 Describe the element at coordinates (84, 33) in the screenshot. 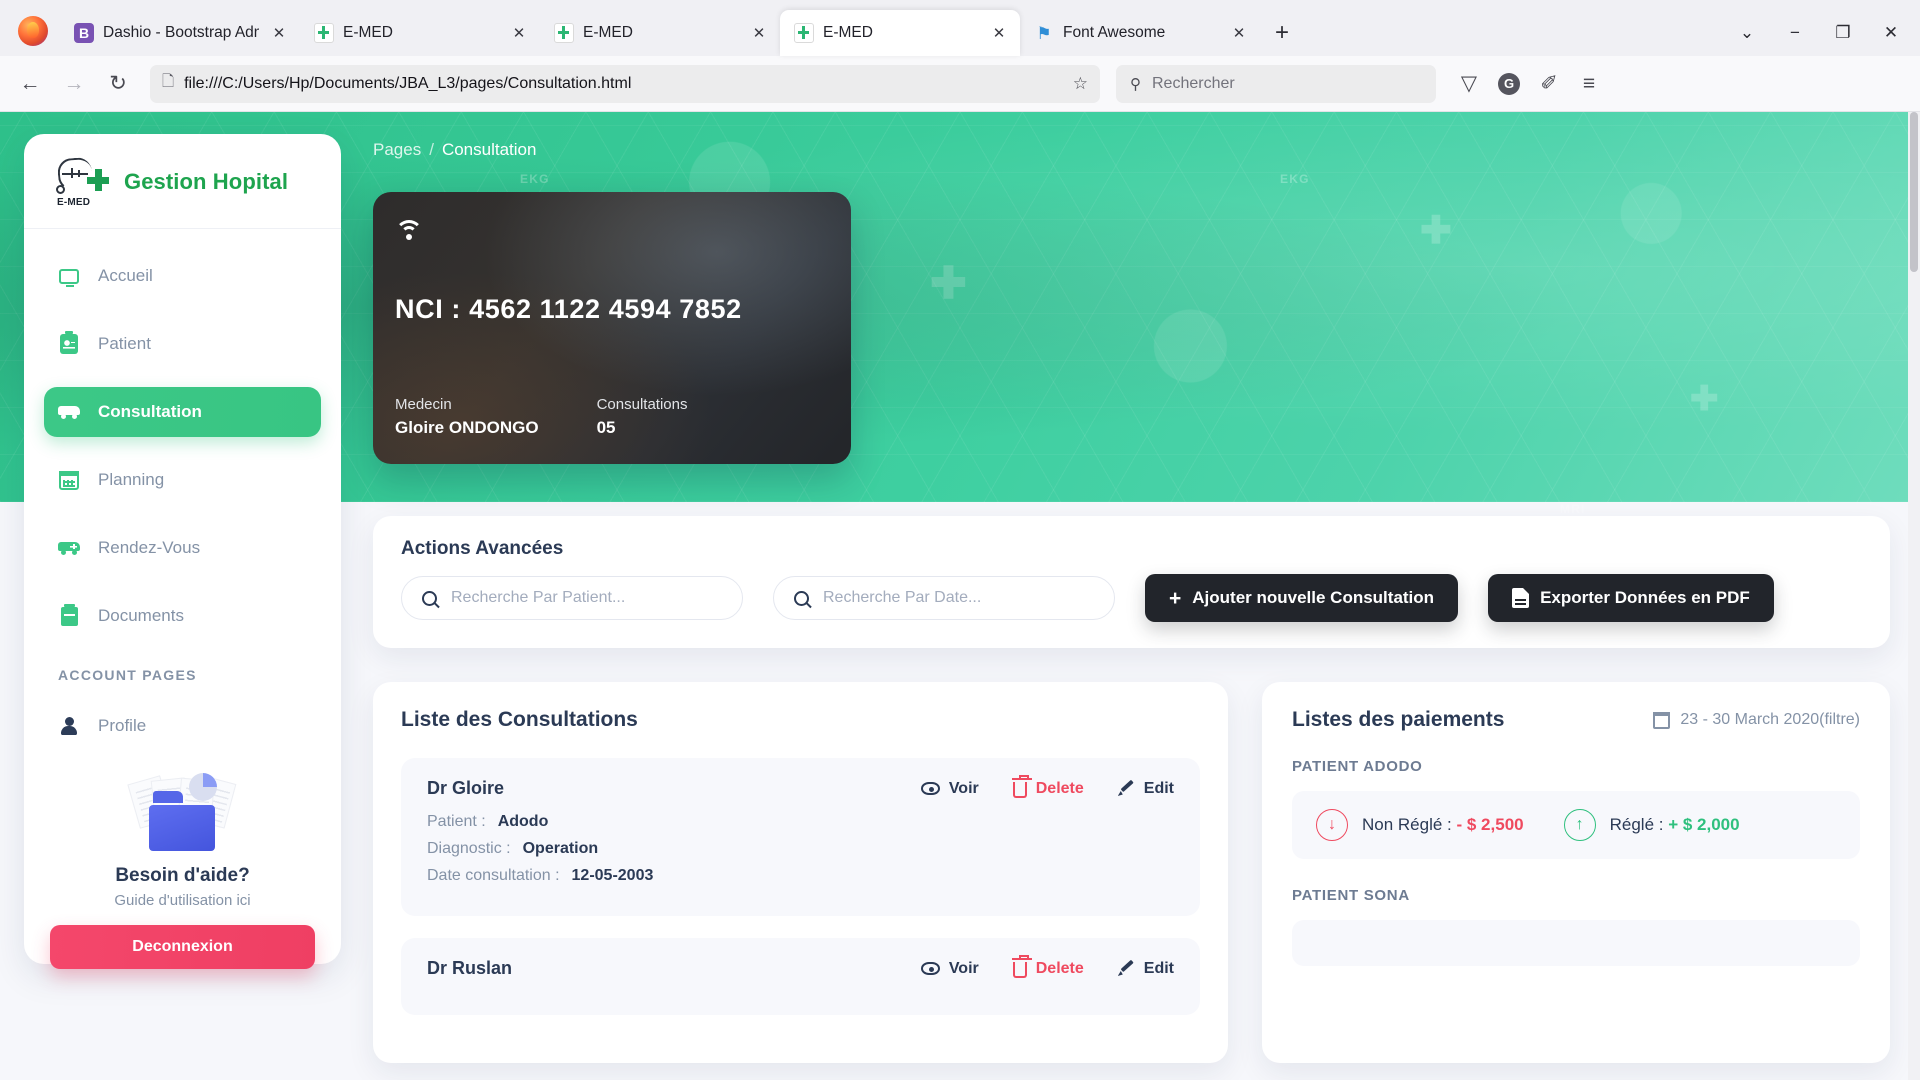

I see `bootstrap-icon: B` at that location.